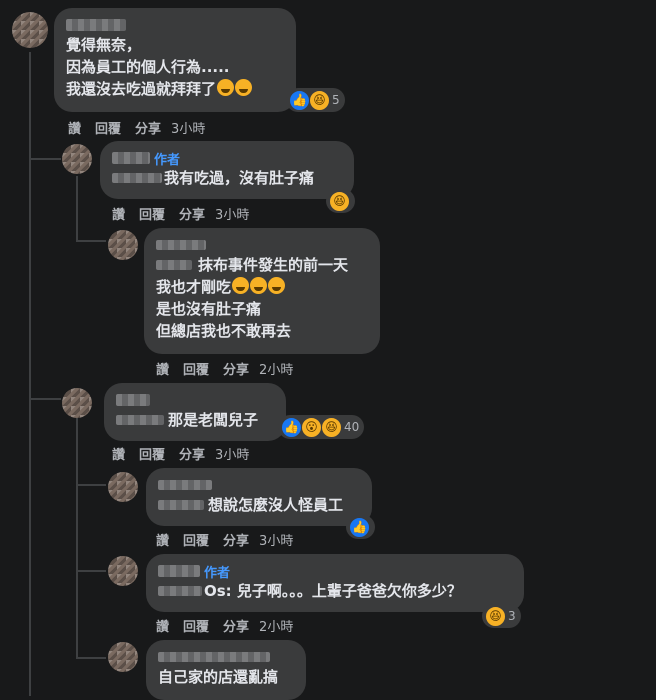 This screenshot has height=700, width=656. What do you see at coordinates (30, 374) in the screenshot?
I see `thread-line-main` at bounding box center [30, 374].